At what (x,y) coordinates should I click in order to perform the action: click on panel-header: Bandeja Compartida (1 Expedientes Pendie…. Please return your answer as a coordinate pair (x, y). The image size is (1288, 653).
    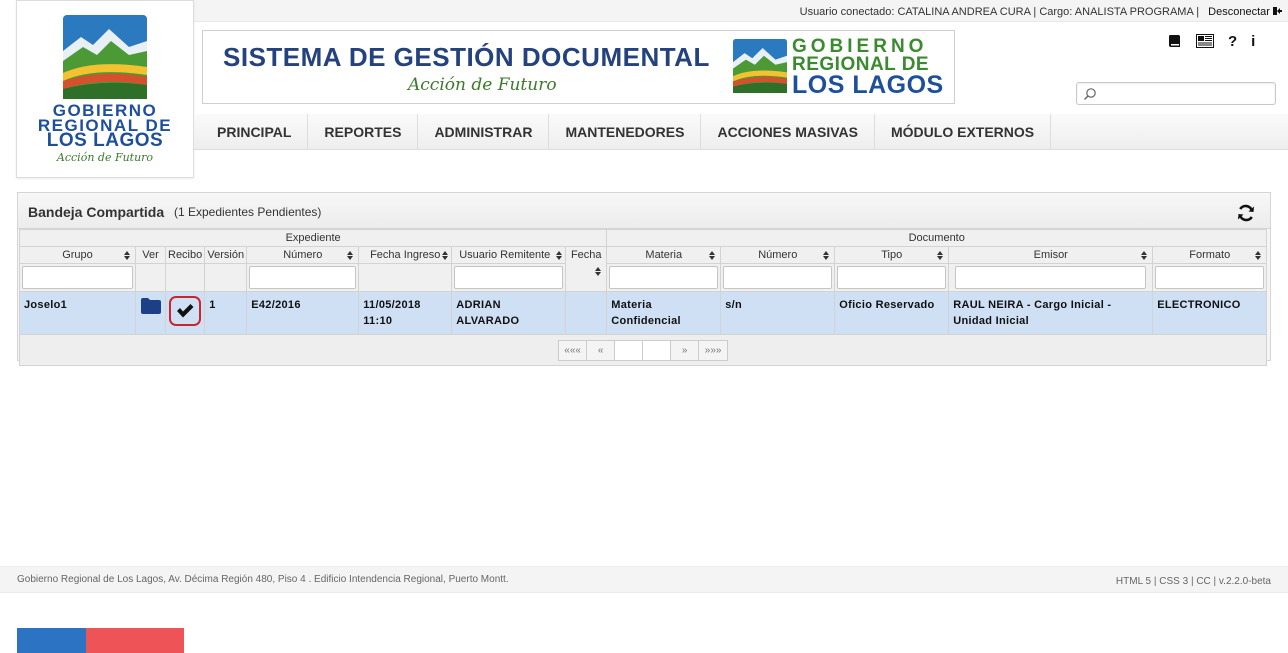
    Looking at the image, I should click on (644, 211).